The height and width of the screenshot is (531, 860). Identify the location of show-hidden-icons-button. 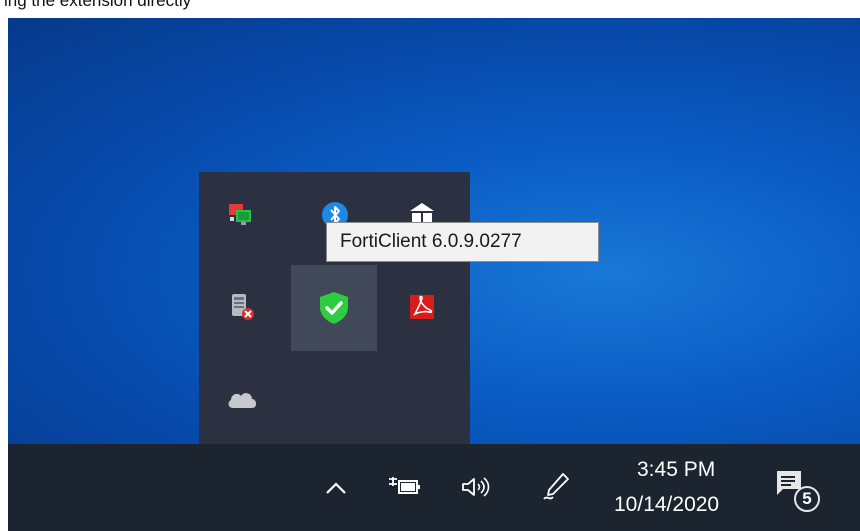
(336, 488).